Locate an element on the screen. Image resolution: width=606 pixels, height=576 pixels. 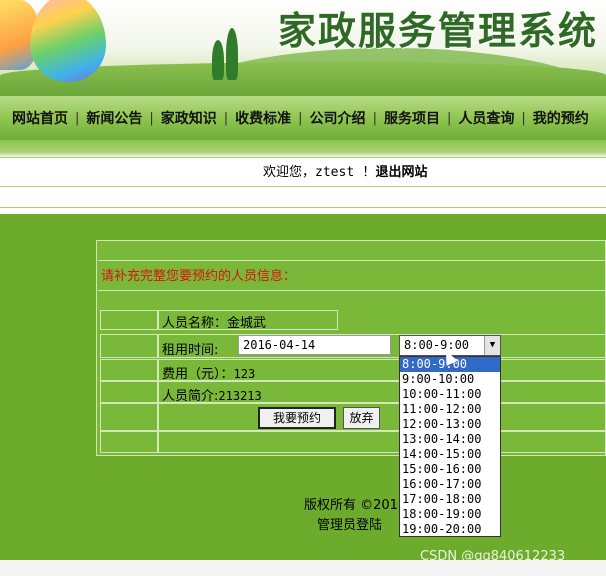
nav-home: 网站首页 is located at coordinates (43, 118).